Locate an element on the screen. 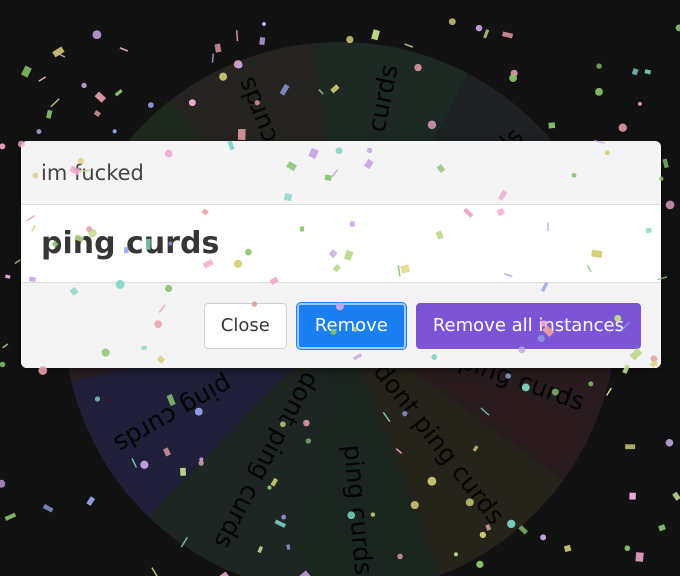 The width and height of the screenshot is (680, 576). dialog-body: ping curds is located at coordinates (341, 243).